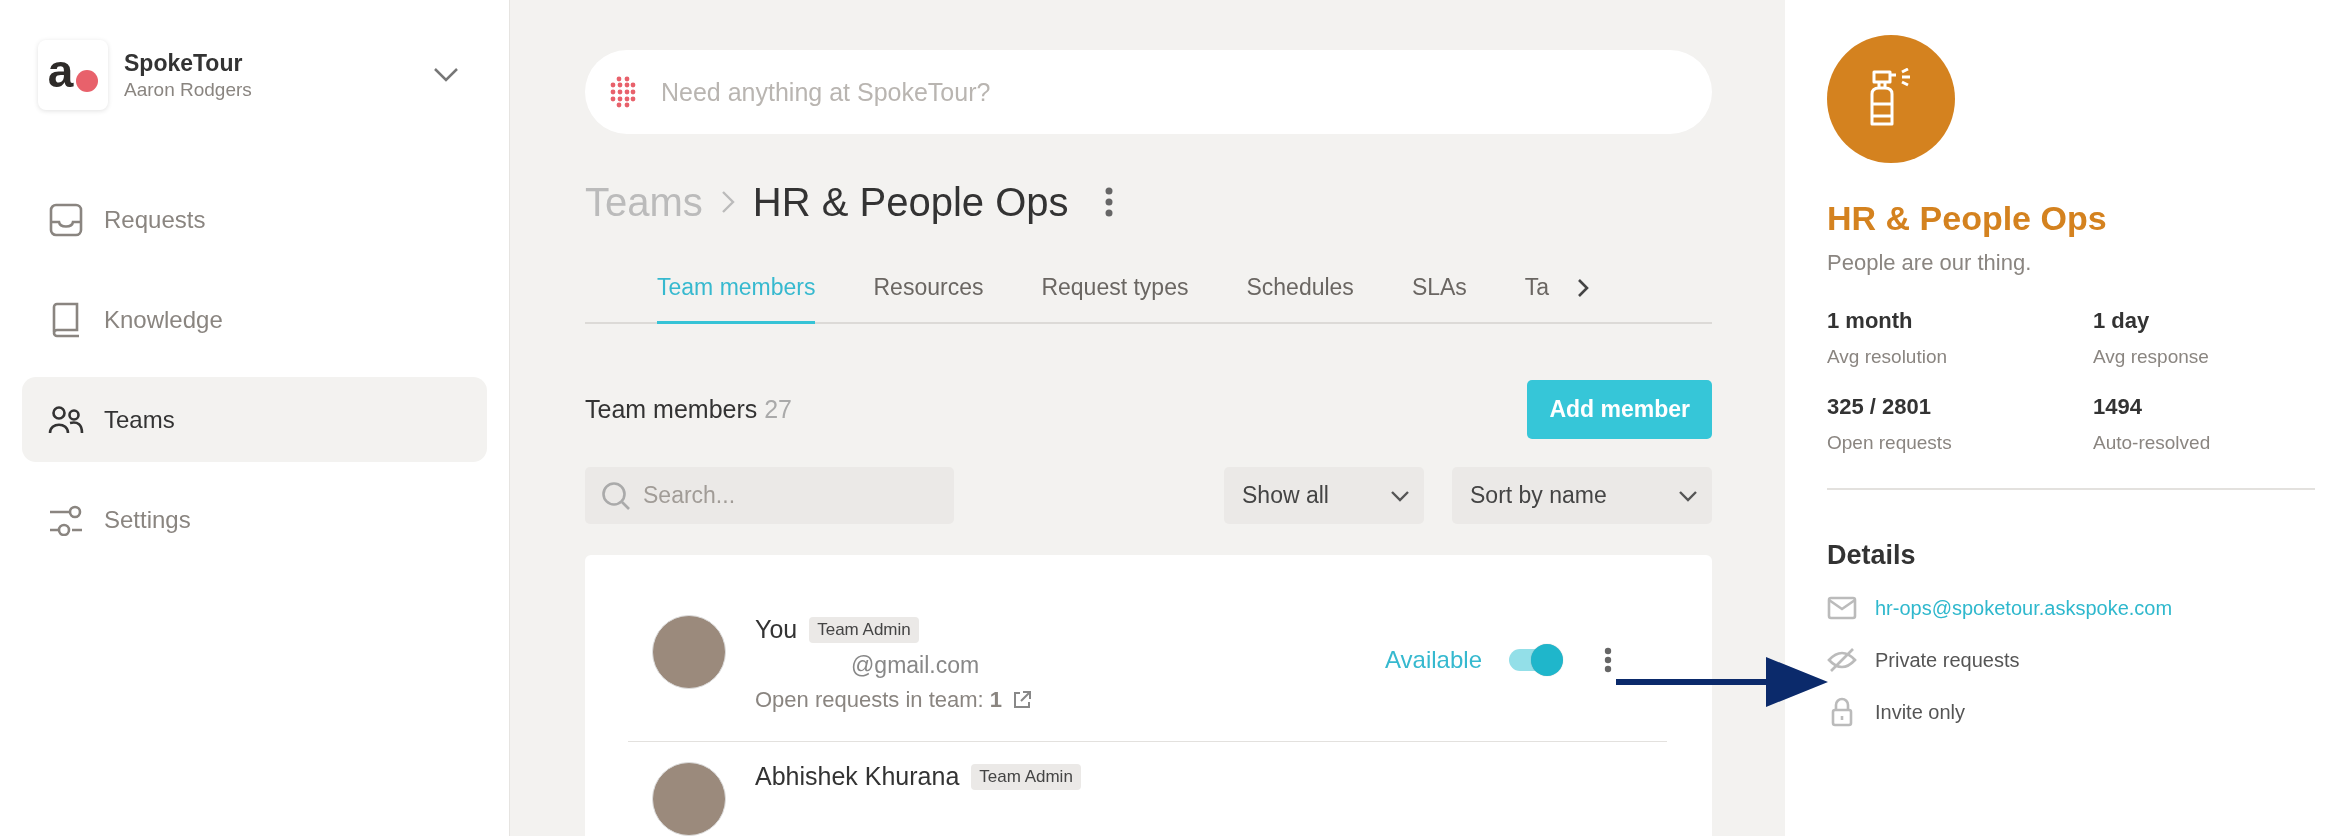 This screenshot has width=2348, height=836. Describe the element at coordinates (188, 89) in the screenshot. I see `user-name: Aaron Rodgers` at that location.